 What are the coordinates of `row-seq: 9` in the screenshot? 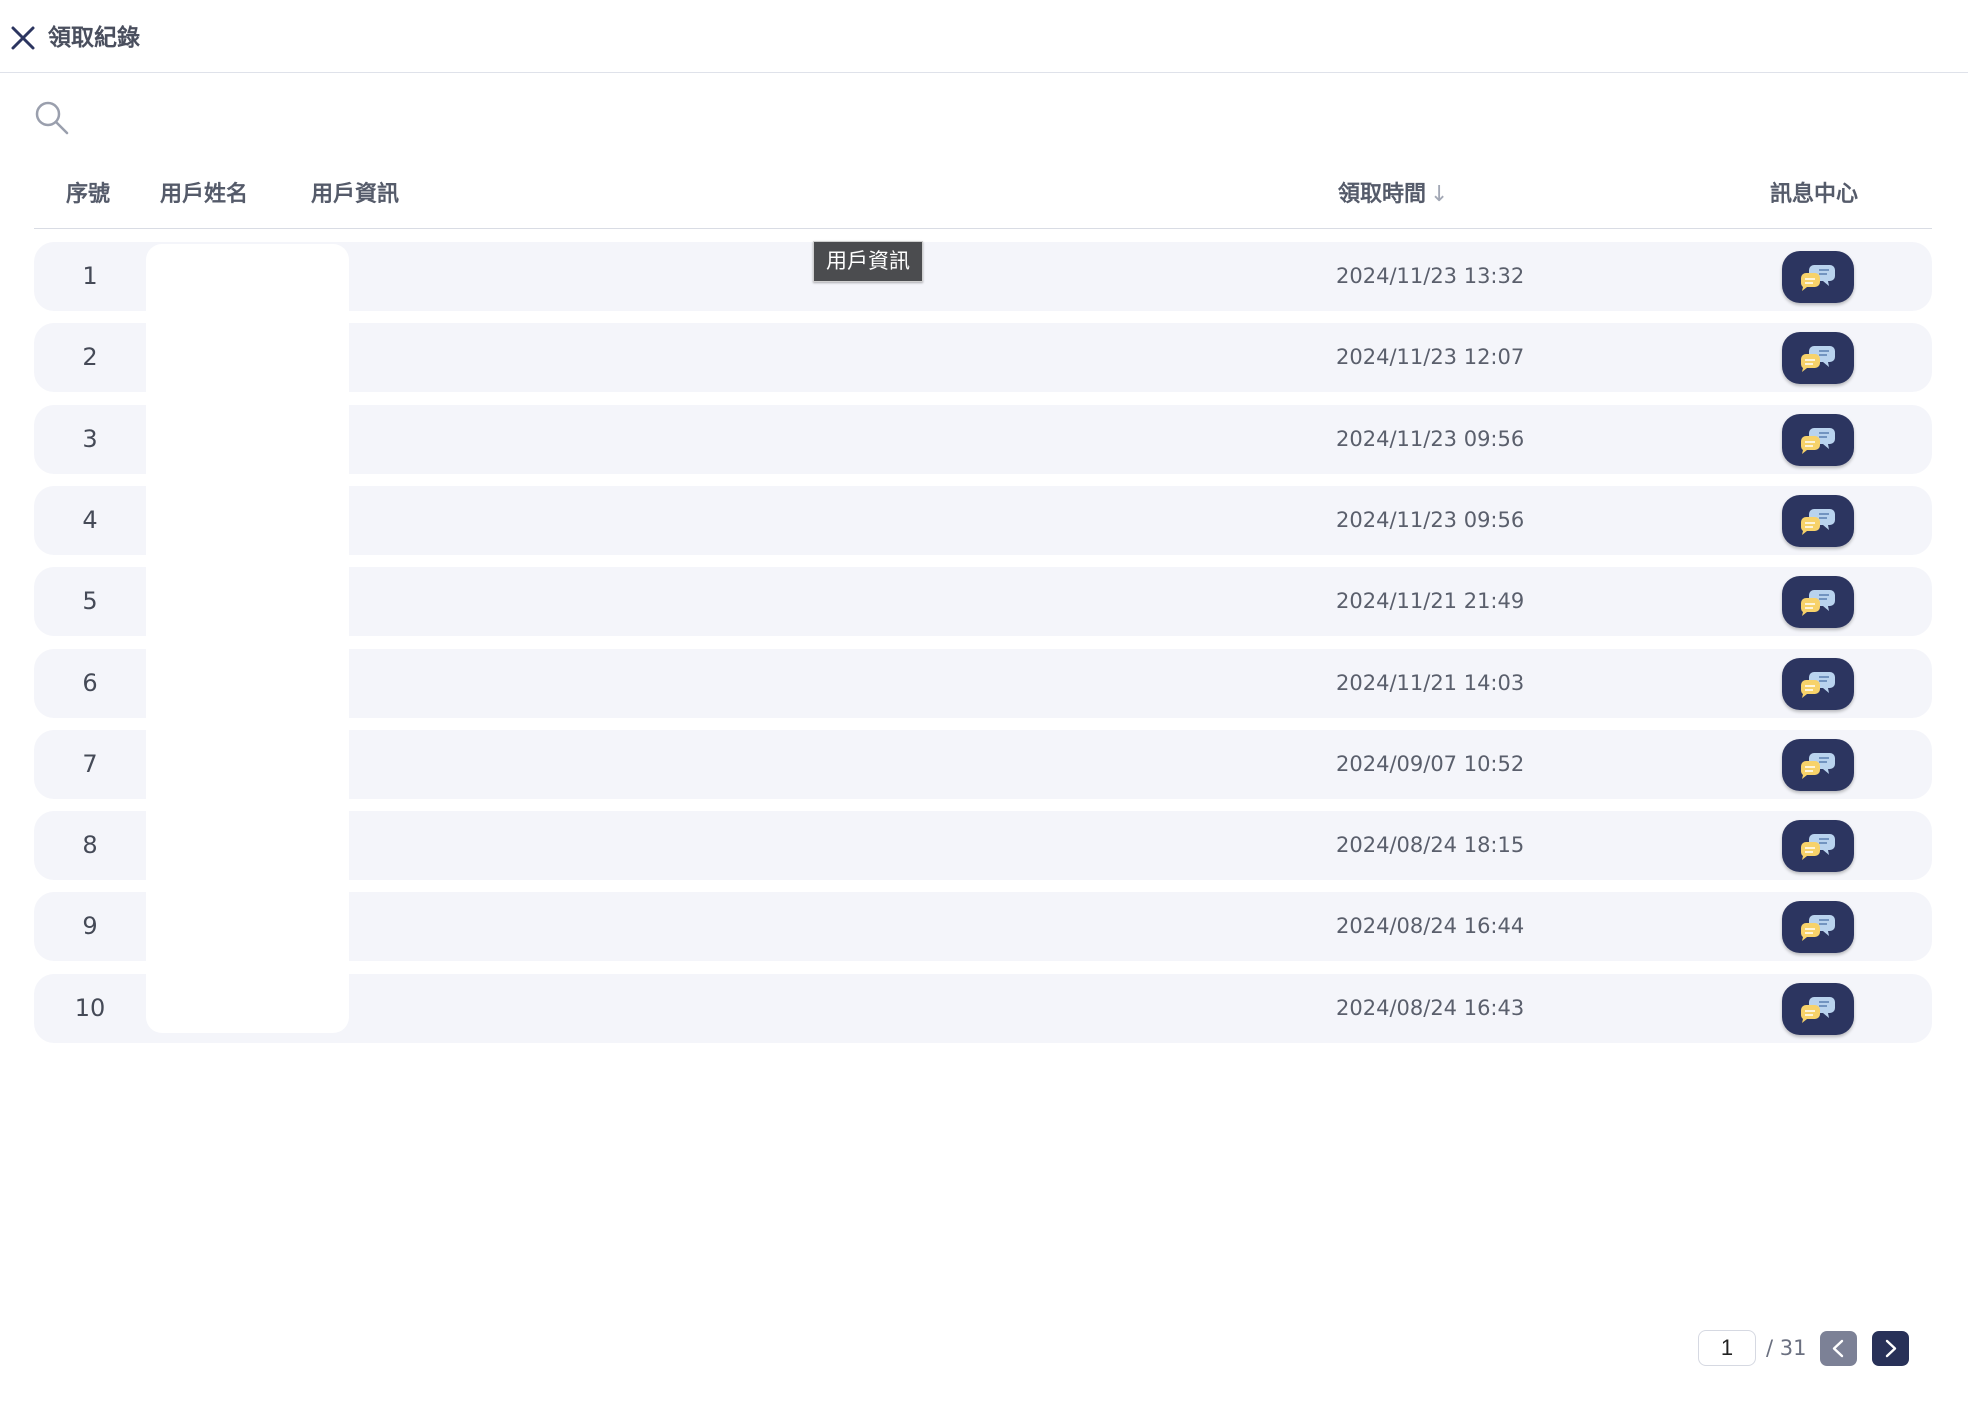 It's located at (90, 926).